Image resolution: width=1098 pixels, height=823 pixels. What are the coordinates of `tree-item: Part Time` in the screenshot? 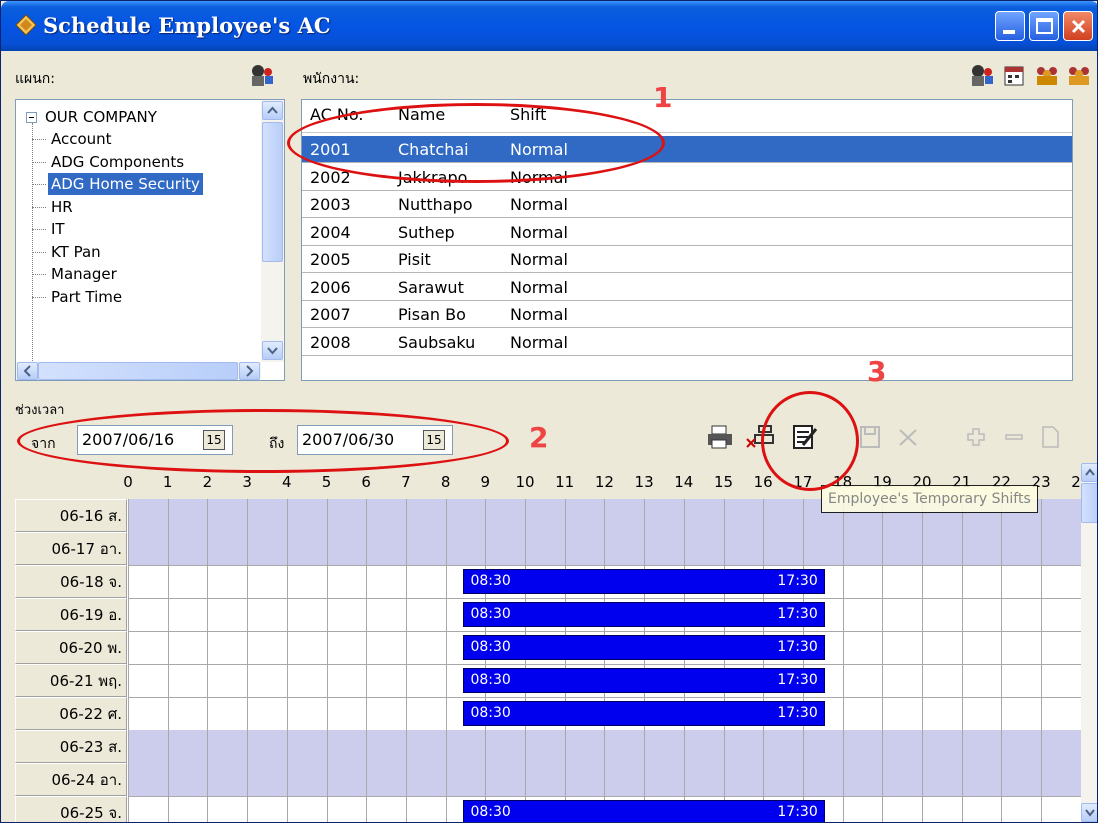 It's located at (86, 297).